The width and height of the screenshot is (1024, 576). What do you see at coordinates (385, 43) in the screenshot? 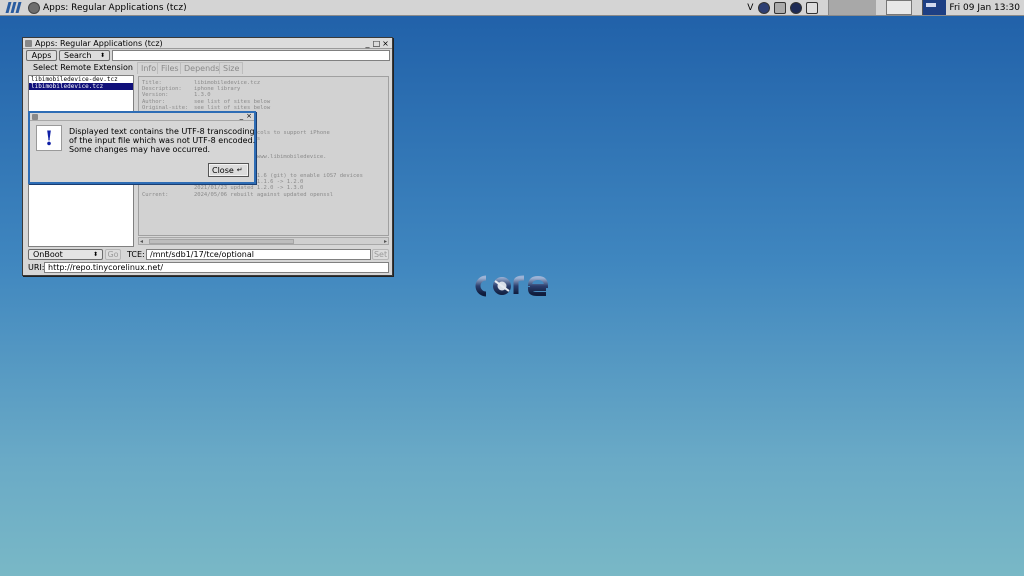
I see `close-window-button: ×` at bounding box center [385, 43].